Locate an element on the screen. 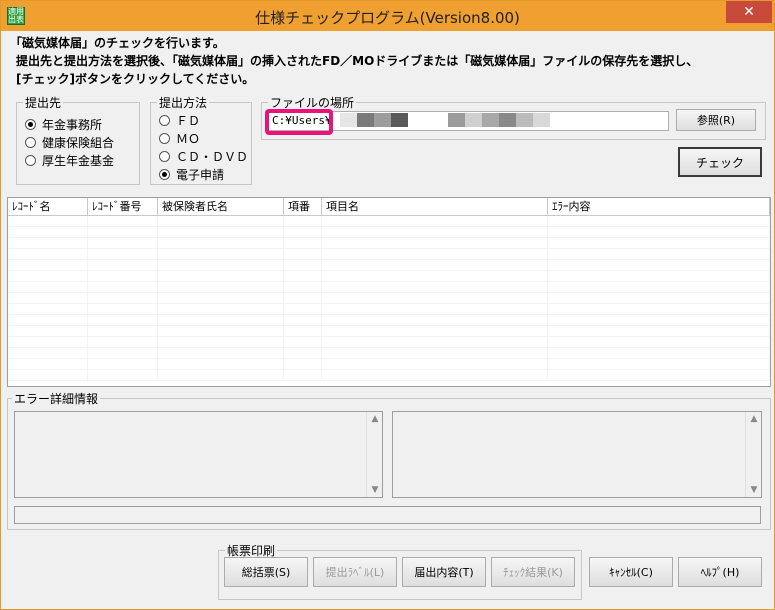 The image size is (775, 610). error-detail-label: エラー詳細情報 is located at coordinates (56, 399).